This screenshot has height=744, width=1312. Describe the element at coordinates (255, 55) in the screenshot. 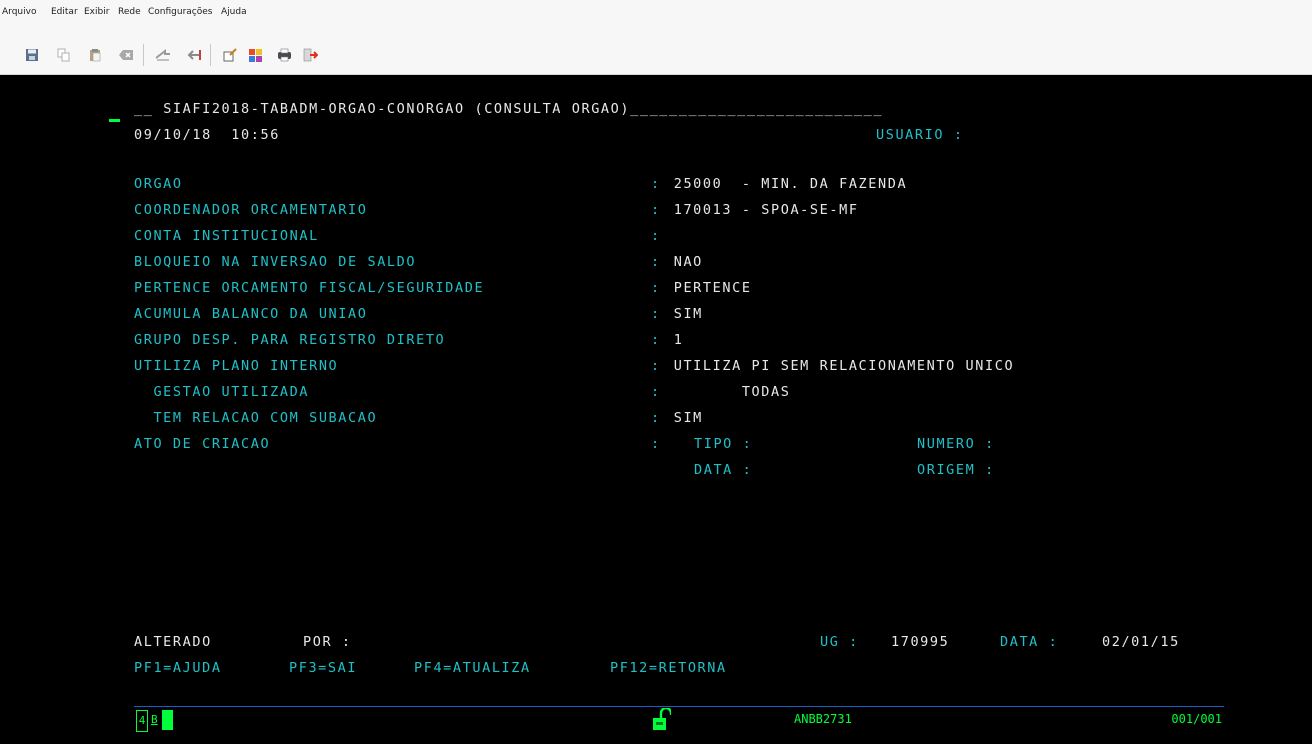

I see `colors-icon` at that location.